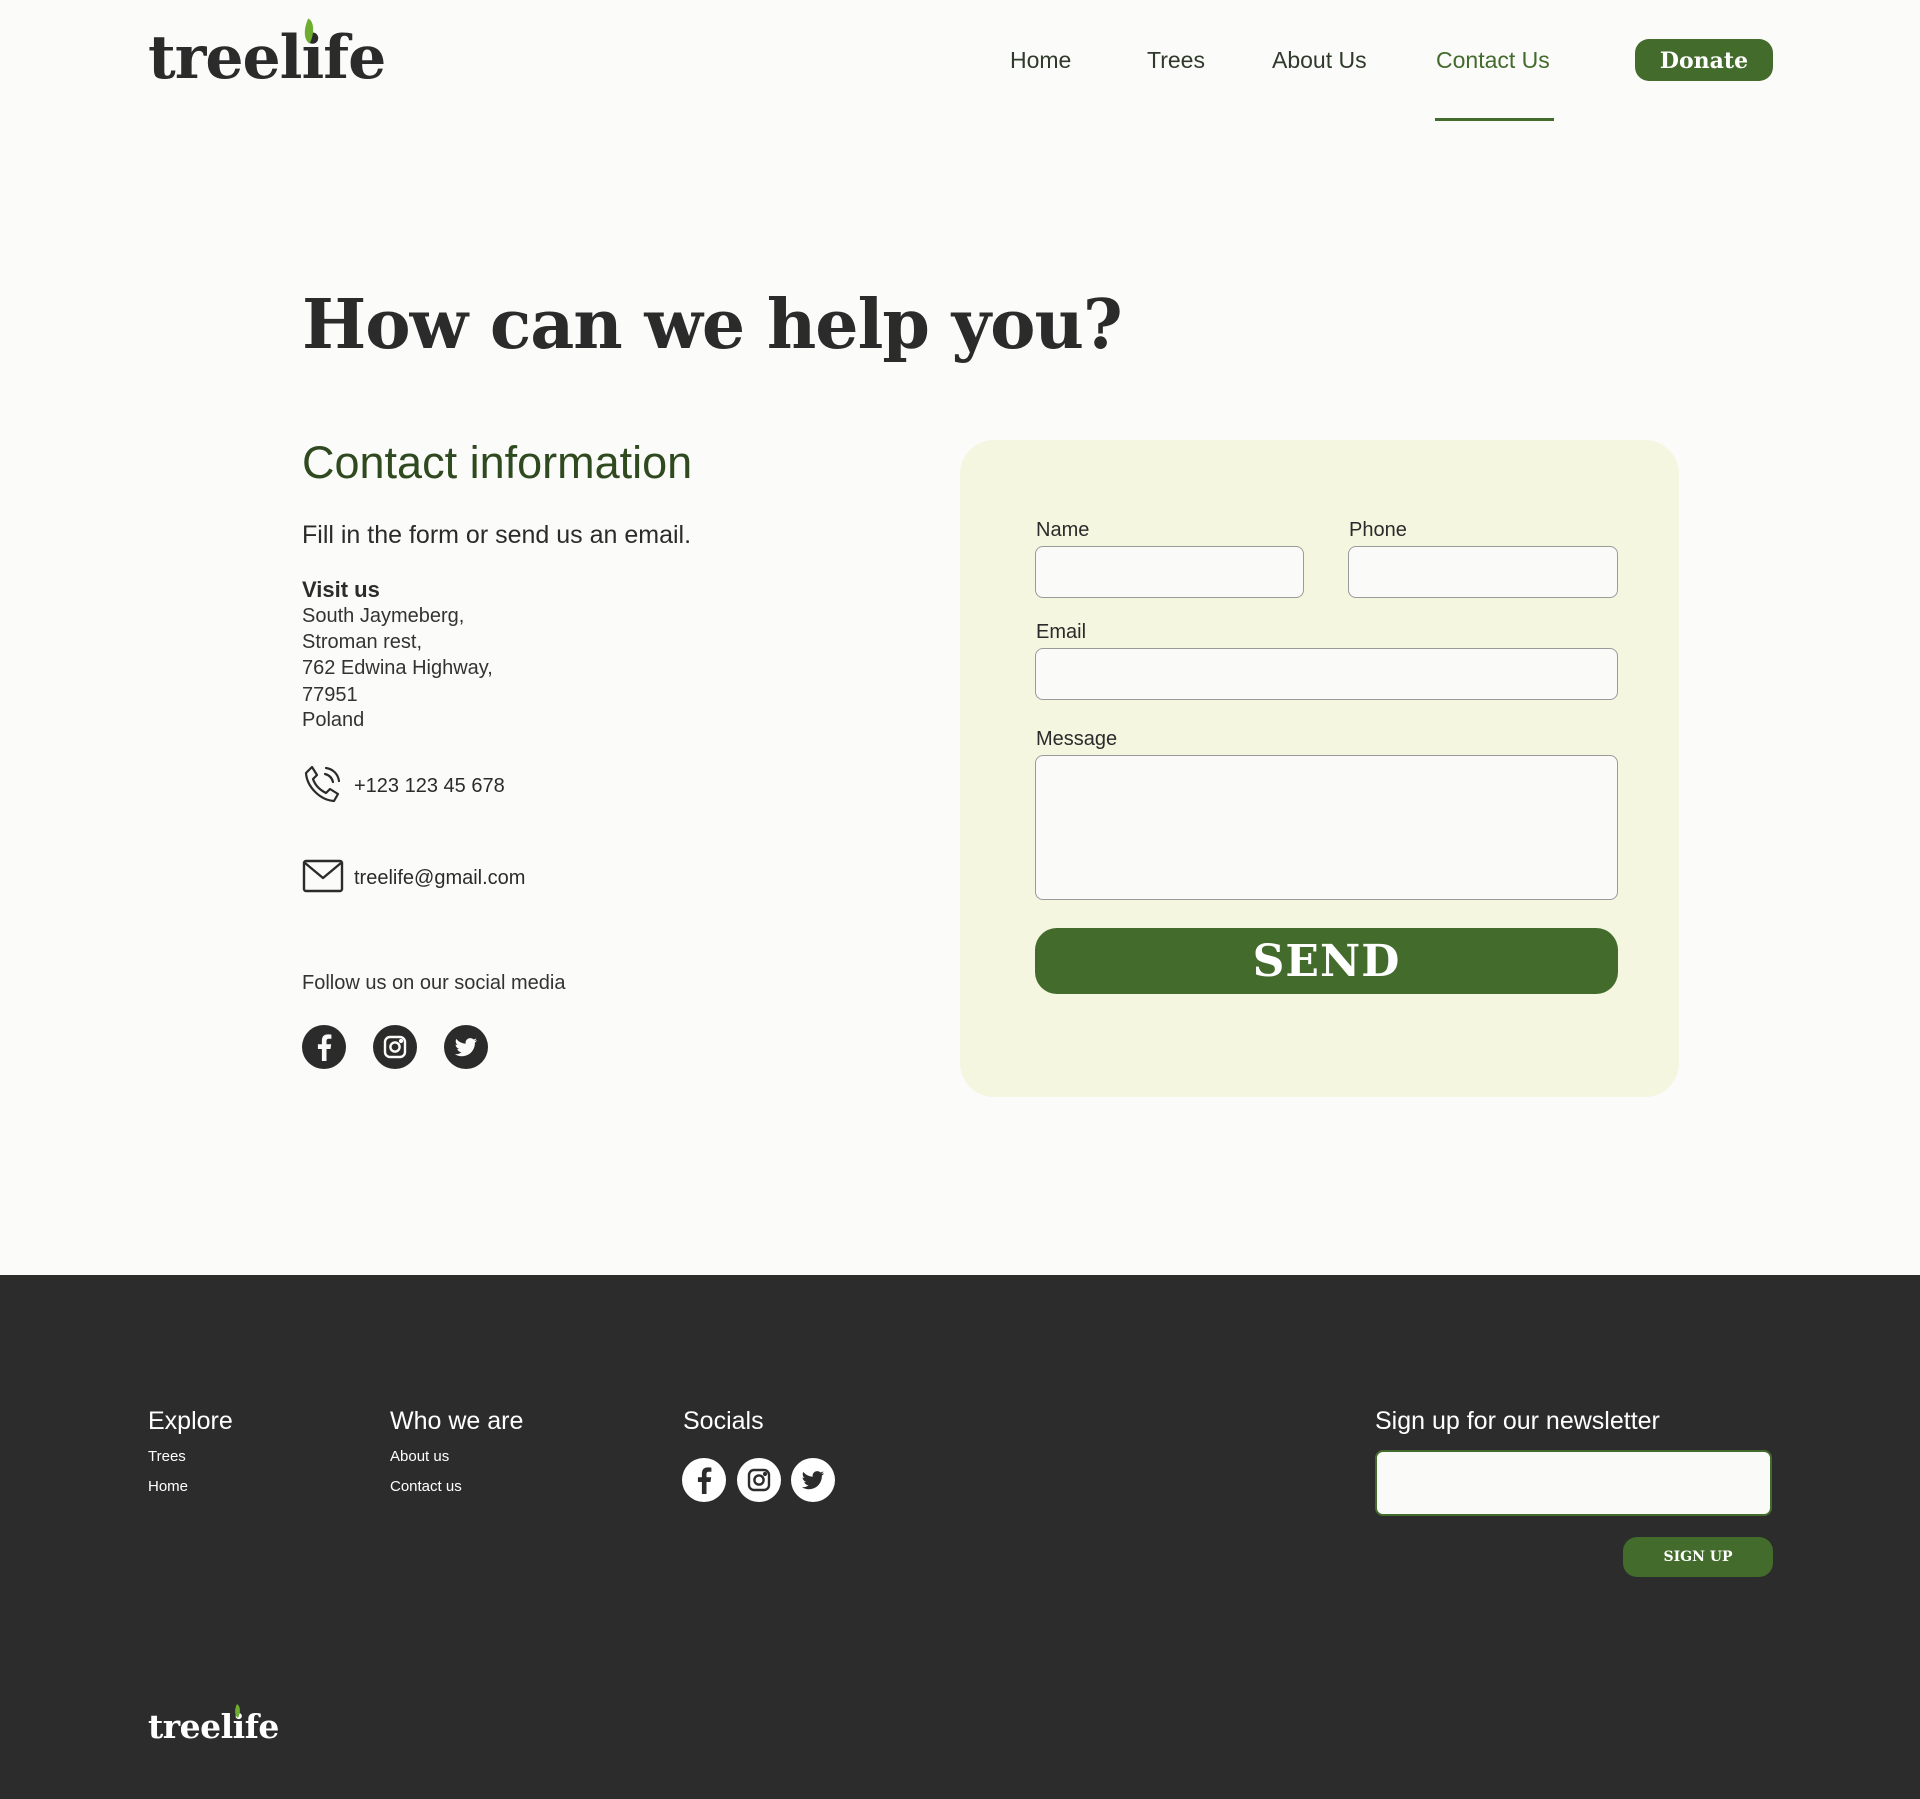 This screenshot has width=1920, height=1799. I want to click on email-input, so click(1326, 674).